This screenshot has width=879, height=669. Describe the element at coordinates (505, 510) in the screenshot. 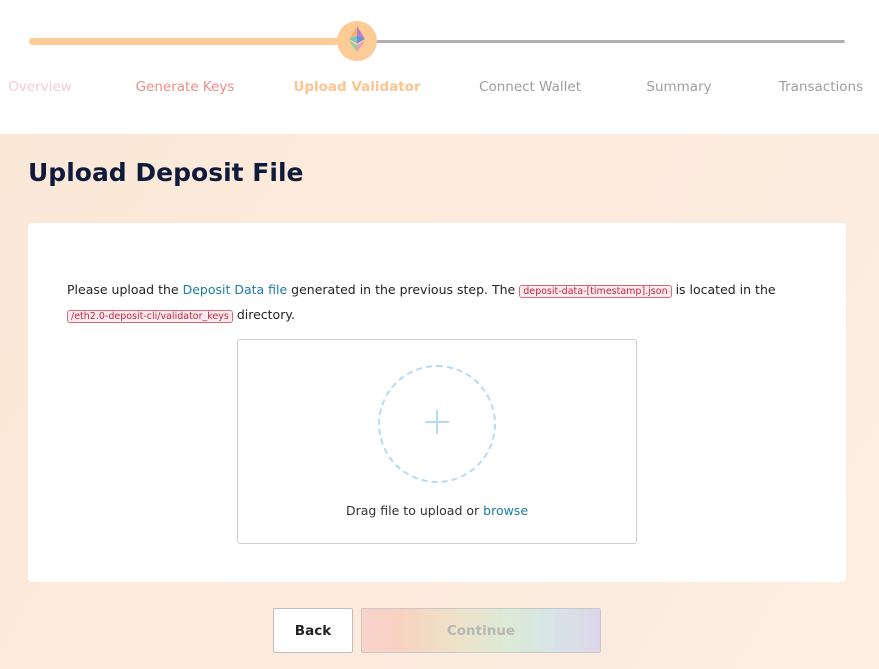

I see `browse-link: browse` at that location.